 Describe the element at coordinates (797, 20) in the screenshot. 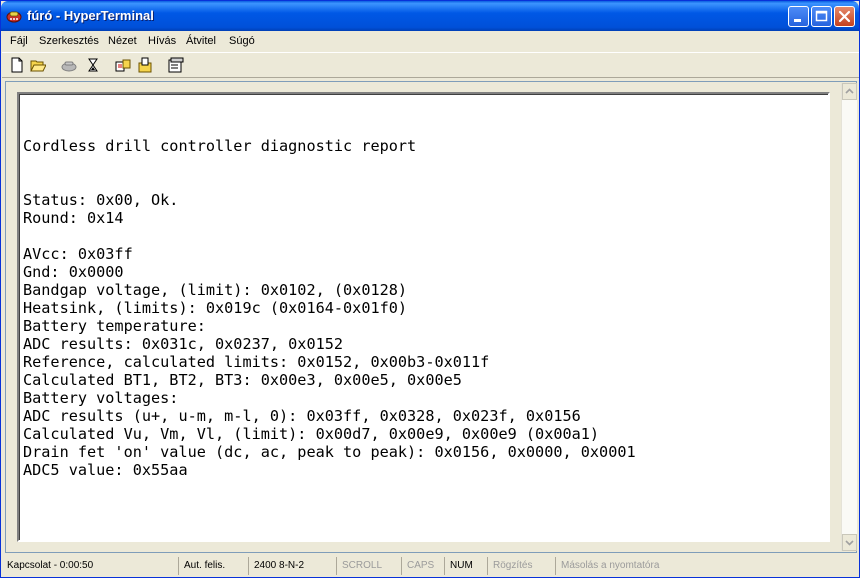

I see `minimize-icon` at that location.